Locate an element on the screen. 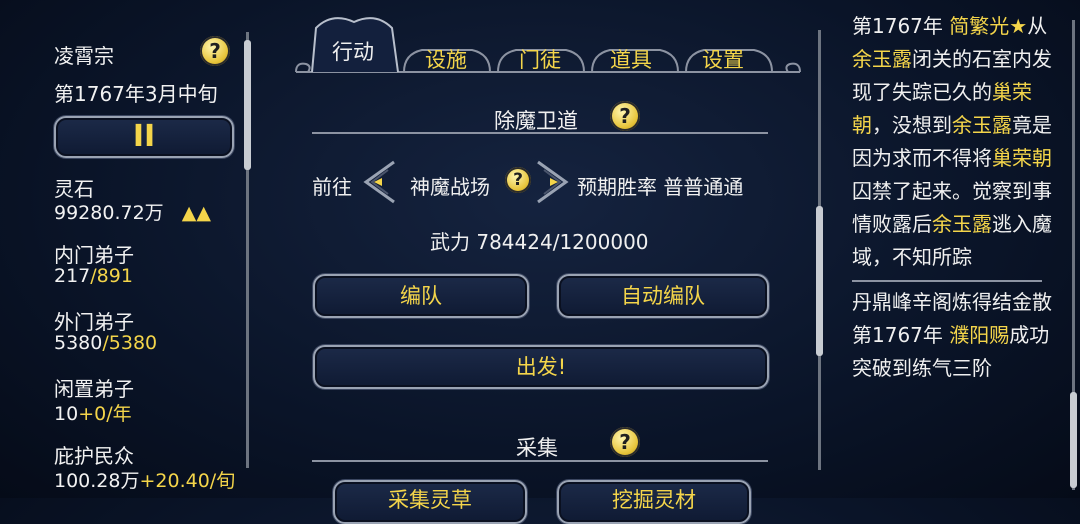 The image size is (1080, 524). log-entry: 第1767年 濮阳赐成功突破到练气三阶 is located at coordinates (952, 352).